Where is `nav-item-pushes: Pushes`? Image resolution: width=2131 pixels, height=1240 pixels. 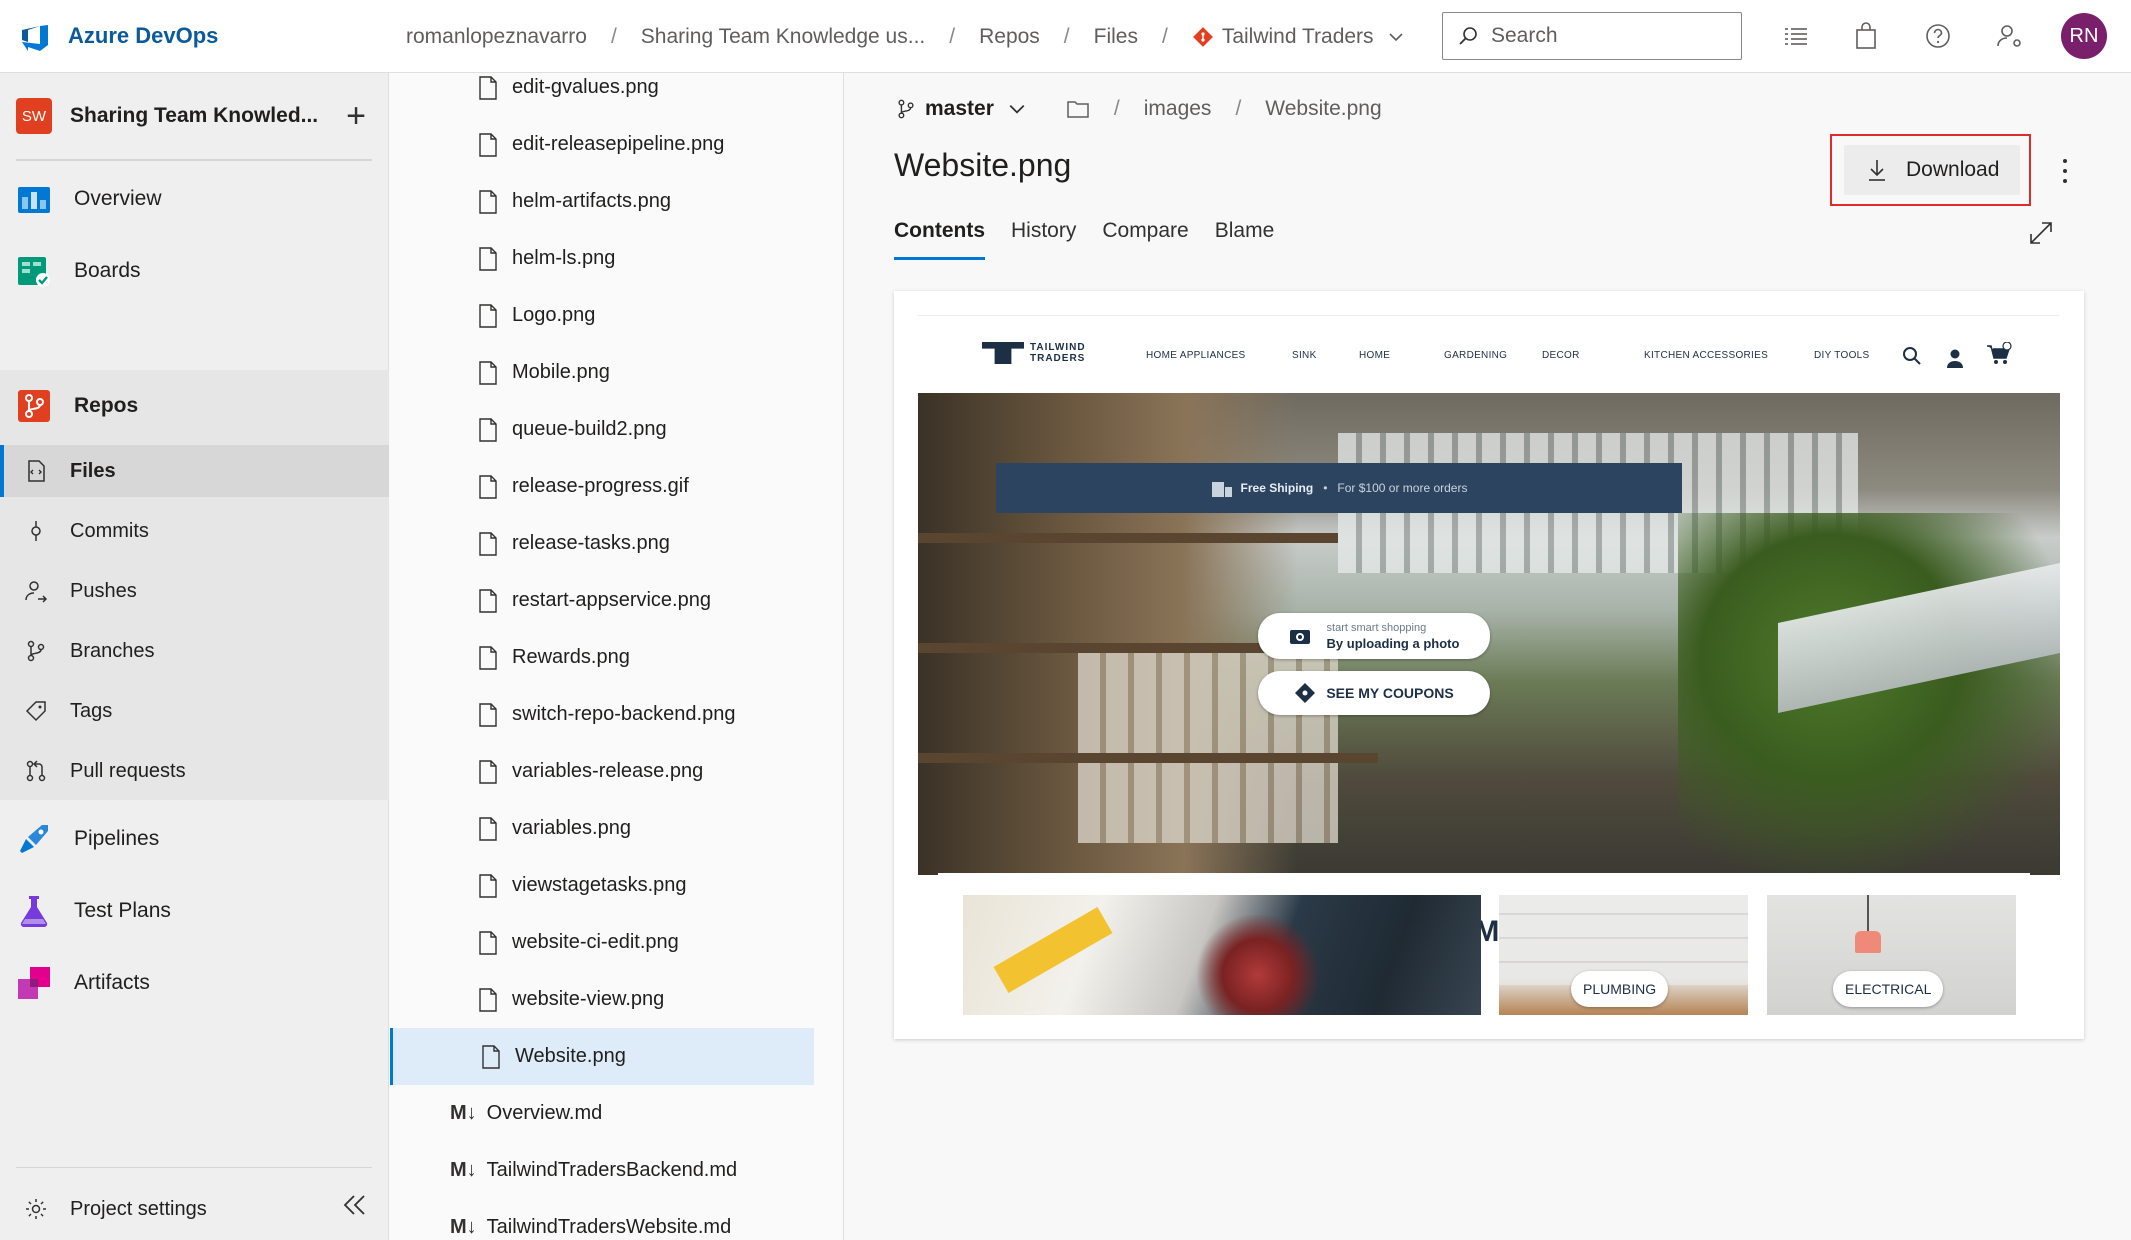
nav-item-pushes: Pushes is located at coordinates (194, 591).